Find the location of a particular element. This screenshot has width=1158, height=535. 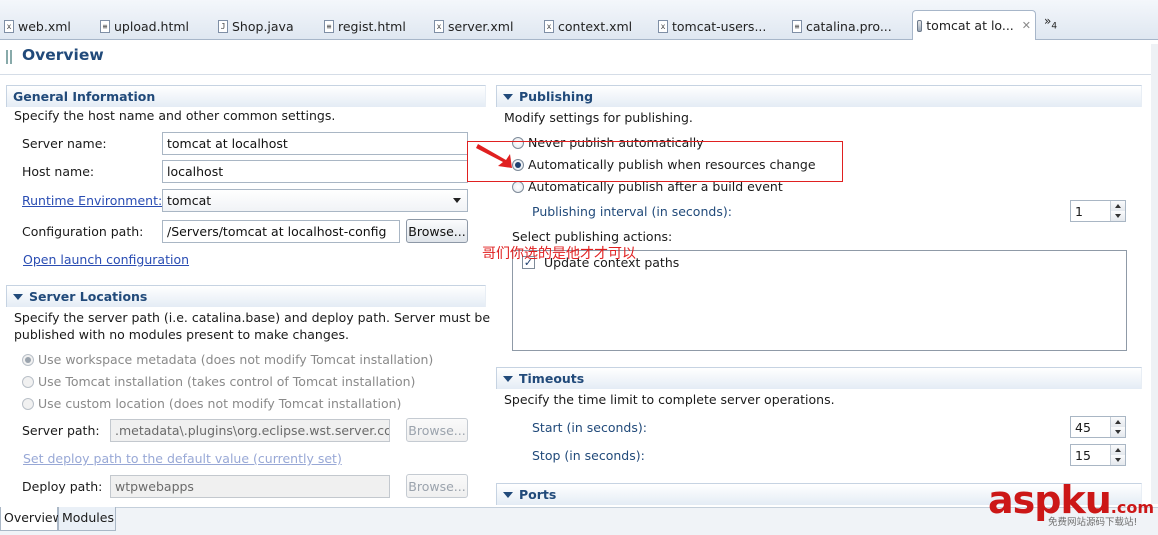

stop-timeout-spinner: 15 is located at coordinates (1098, 455).